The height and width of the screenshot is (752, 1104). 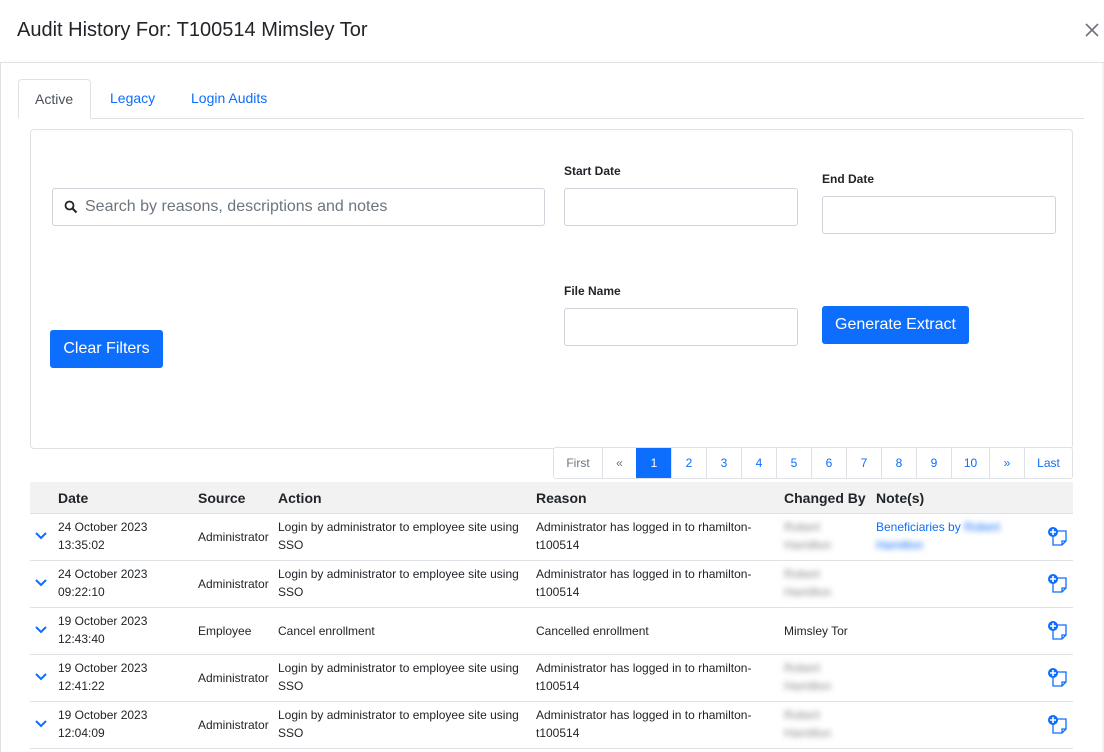 What do you see at coordinates (103, 677) in the screenshot?
I see `cell-date: 19 October 2023 12:41:22` at bounding box center [103, 677].